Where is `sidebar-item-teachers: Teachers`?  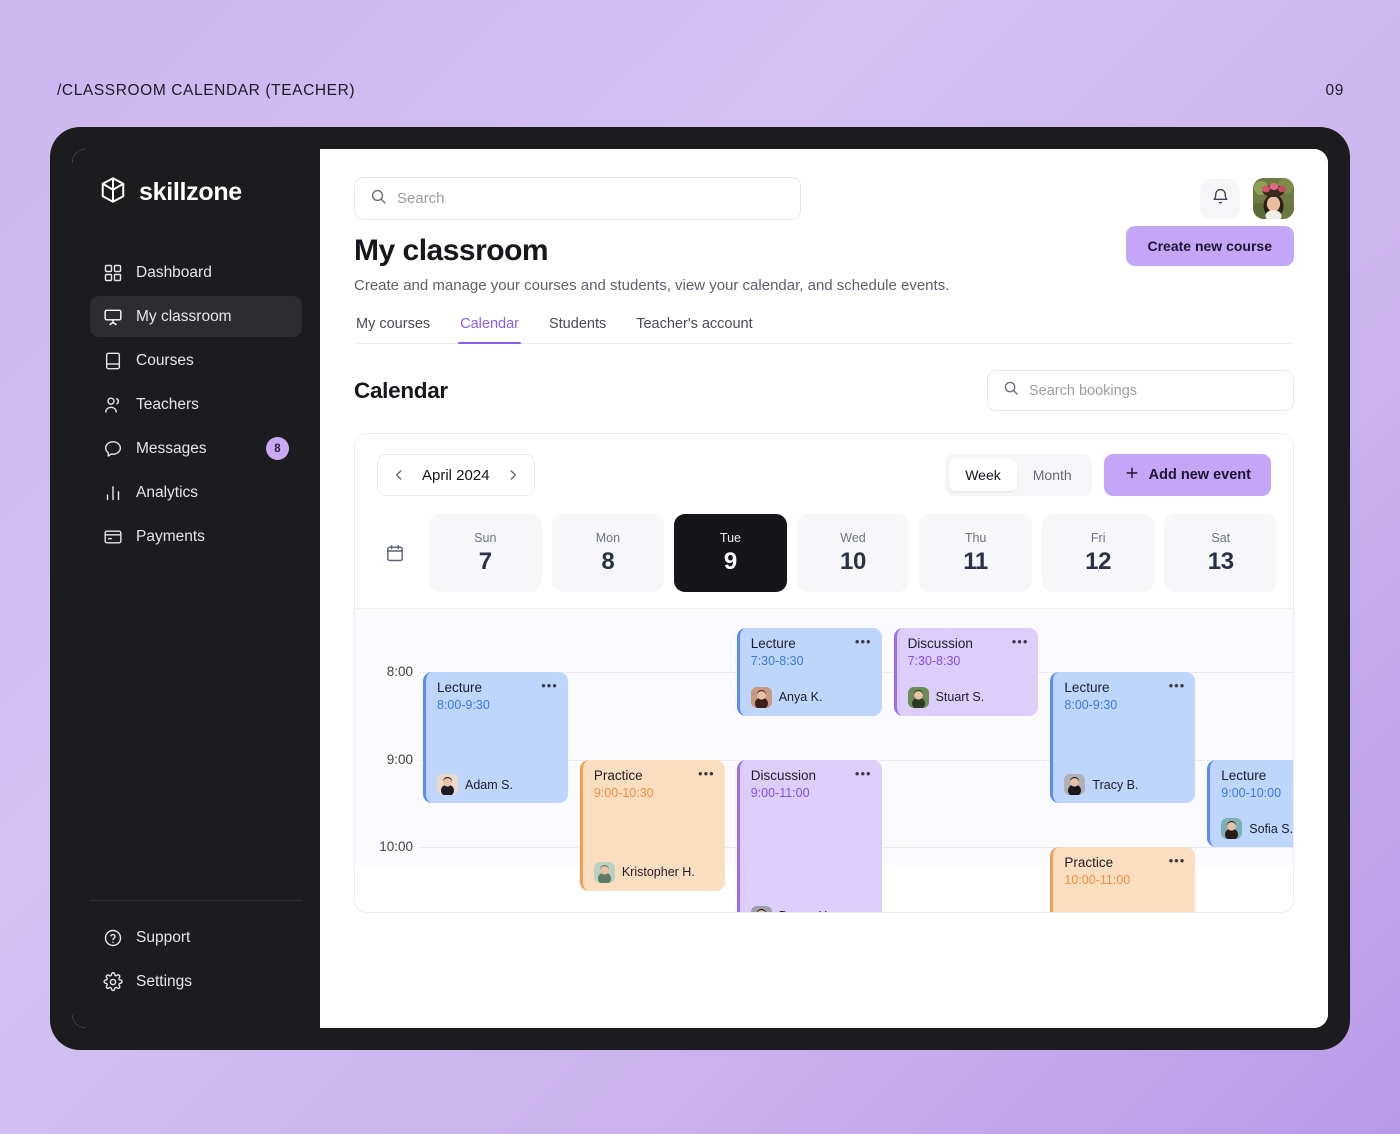 sidebar-item-teachers: Teachers is located at coordinates (196, 404).